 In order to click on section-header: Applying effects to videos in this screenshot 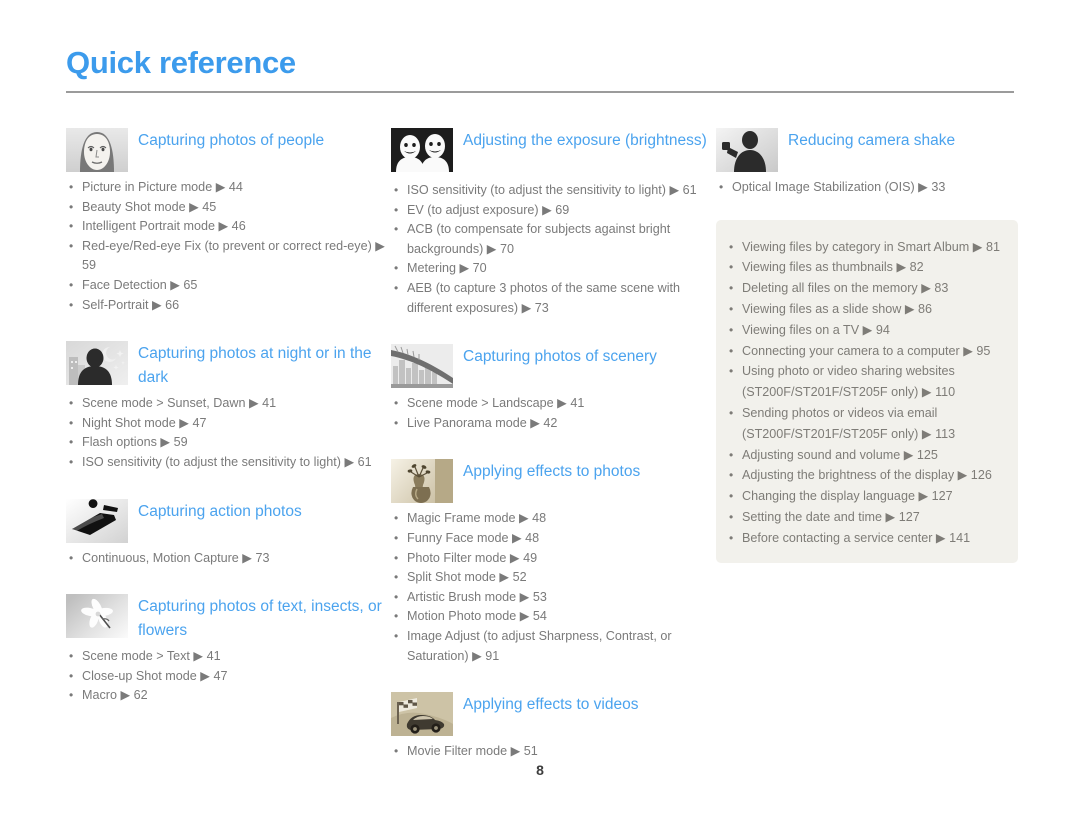, I will do `click(551, 714)`.